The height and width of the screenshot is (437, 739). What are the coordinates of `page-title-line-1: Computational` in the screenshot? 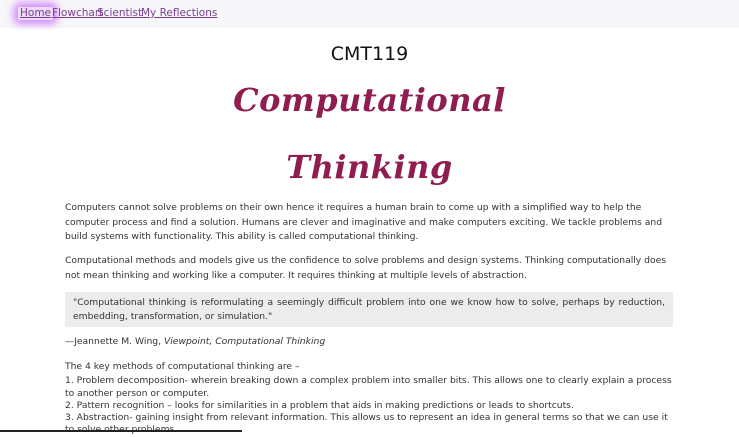 It's located at (369, 100).